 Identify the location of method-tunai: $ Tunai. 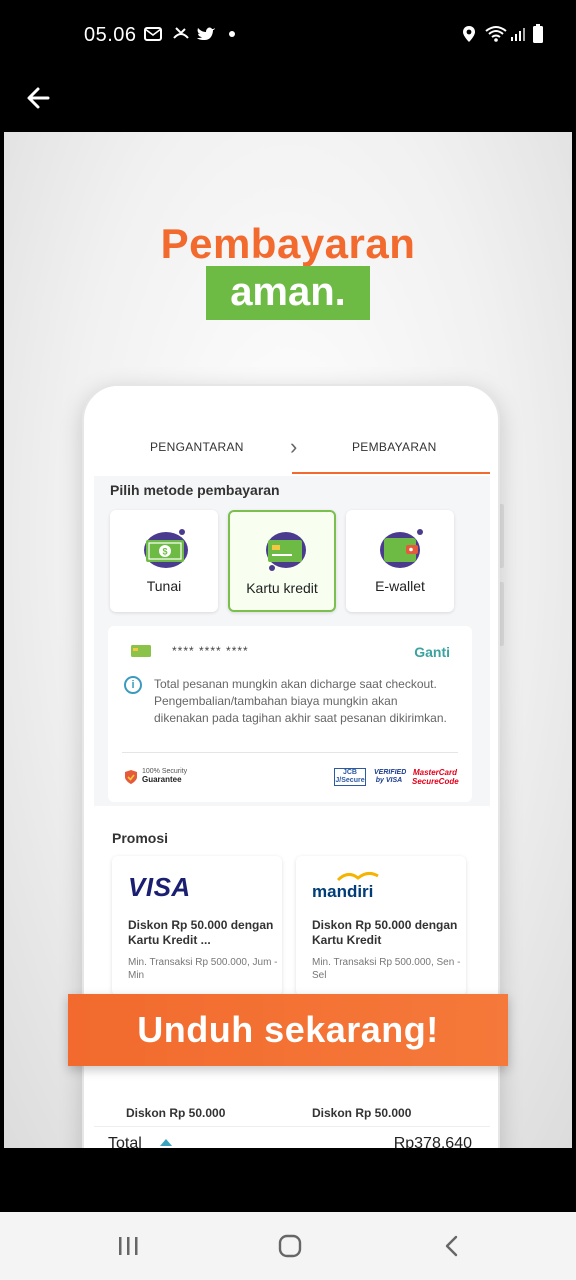
(164, 561).